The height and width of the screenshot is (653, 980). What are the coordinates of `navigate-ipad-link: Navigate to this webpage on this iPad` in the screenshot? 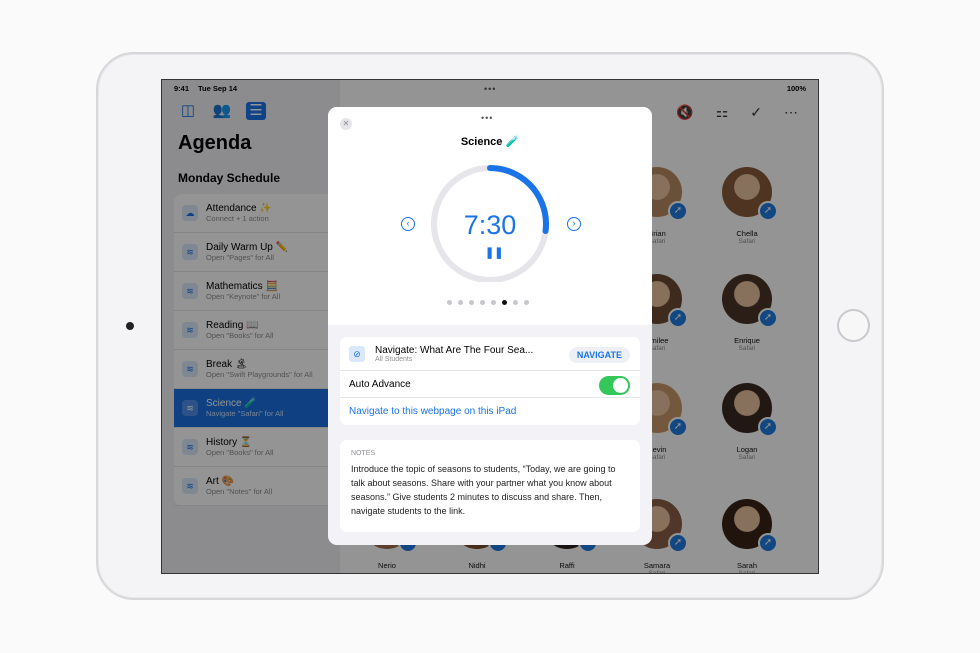 It's located at (432, 411).